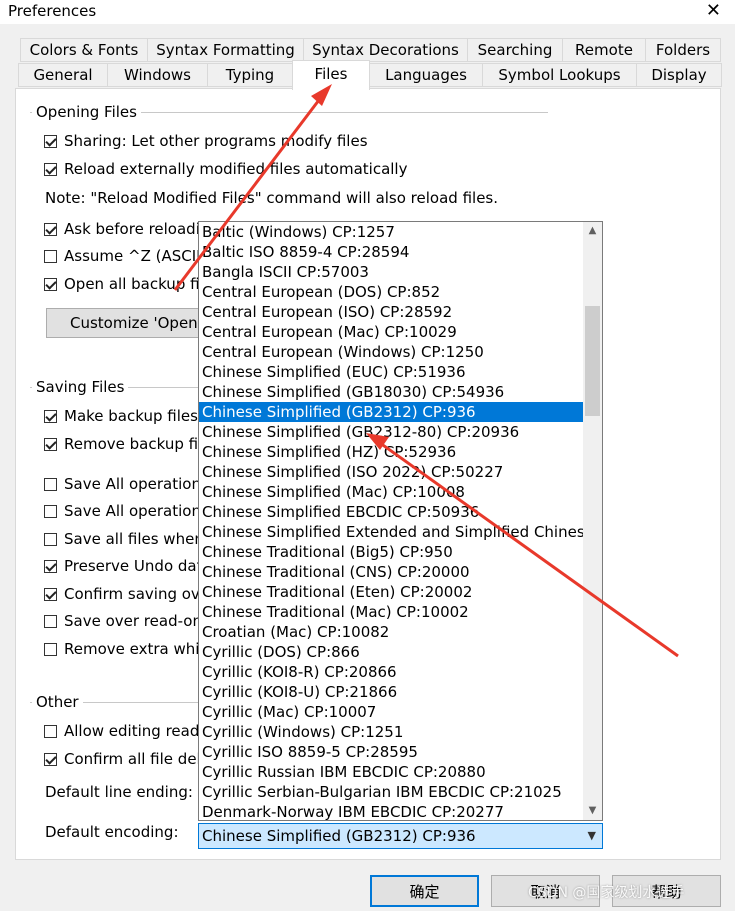 Image resolution: width=735 pixels, height=911 pixels. What do you see at coordinates (127, 759) in the screenshot?
I see `confirm-delete-row: Confirm all file dele` at bounding box center [127, 759].